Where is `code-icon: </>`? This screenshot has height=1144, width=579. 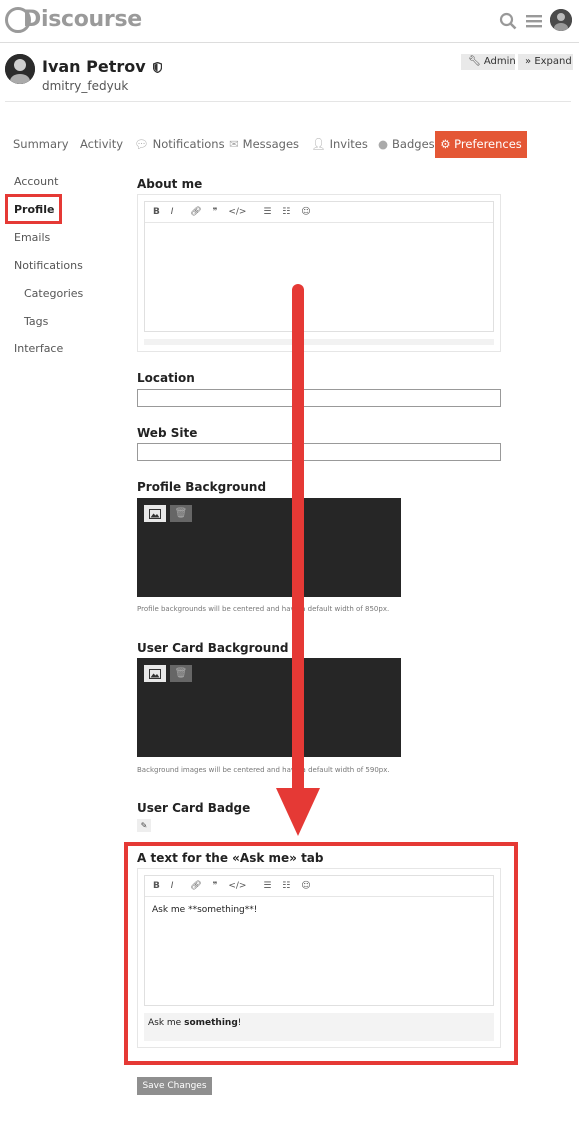 code-icon: </> is located at coordinates (237, 212).